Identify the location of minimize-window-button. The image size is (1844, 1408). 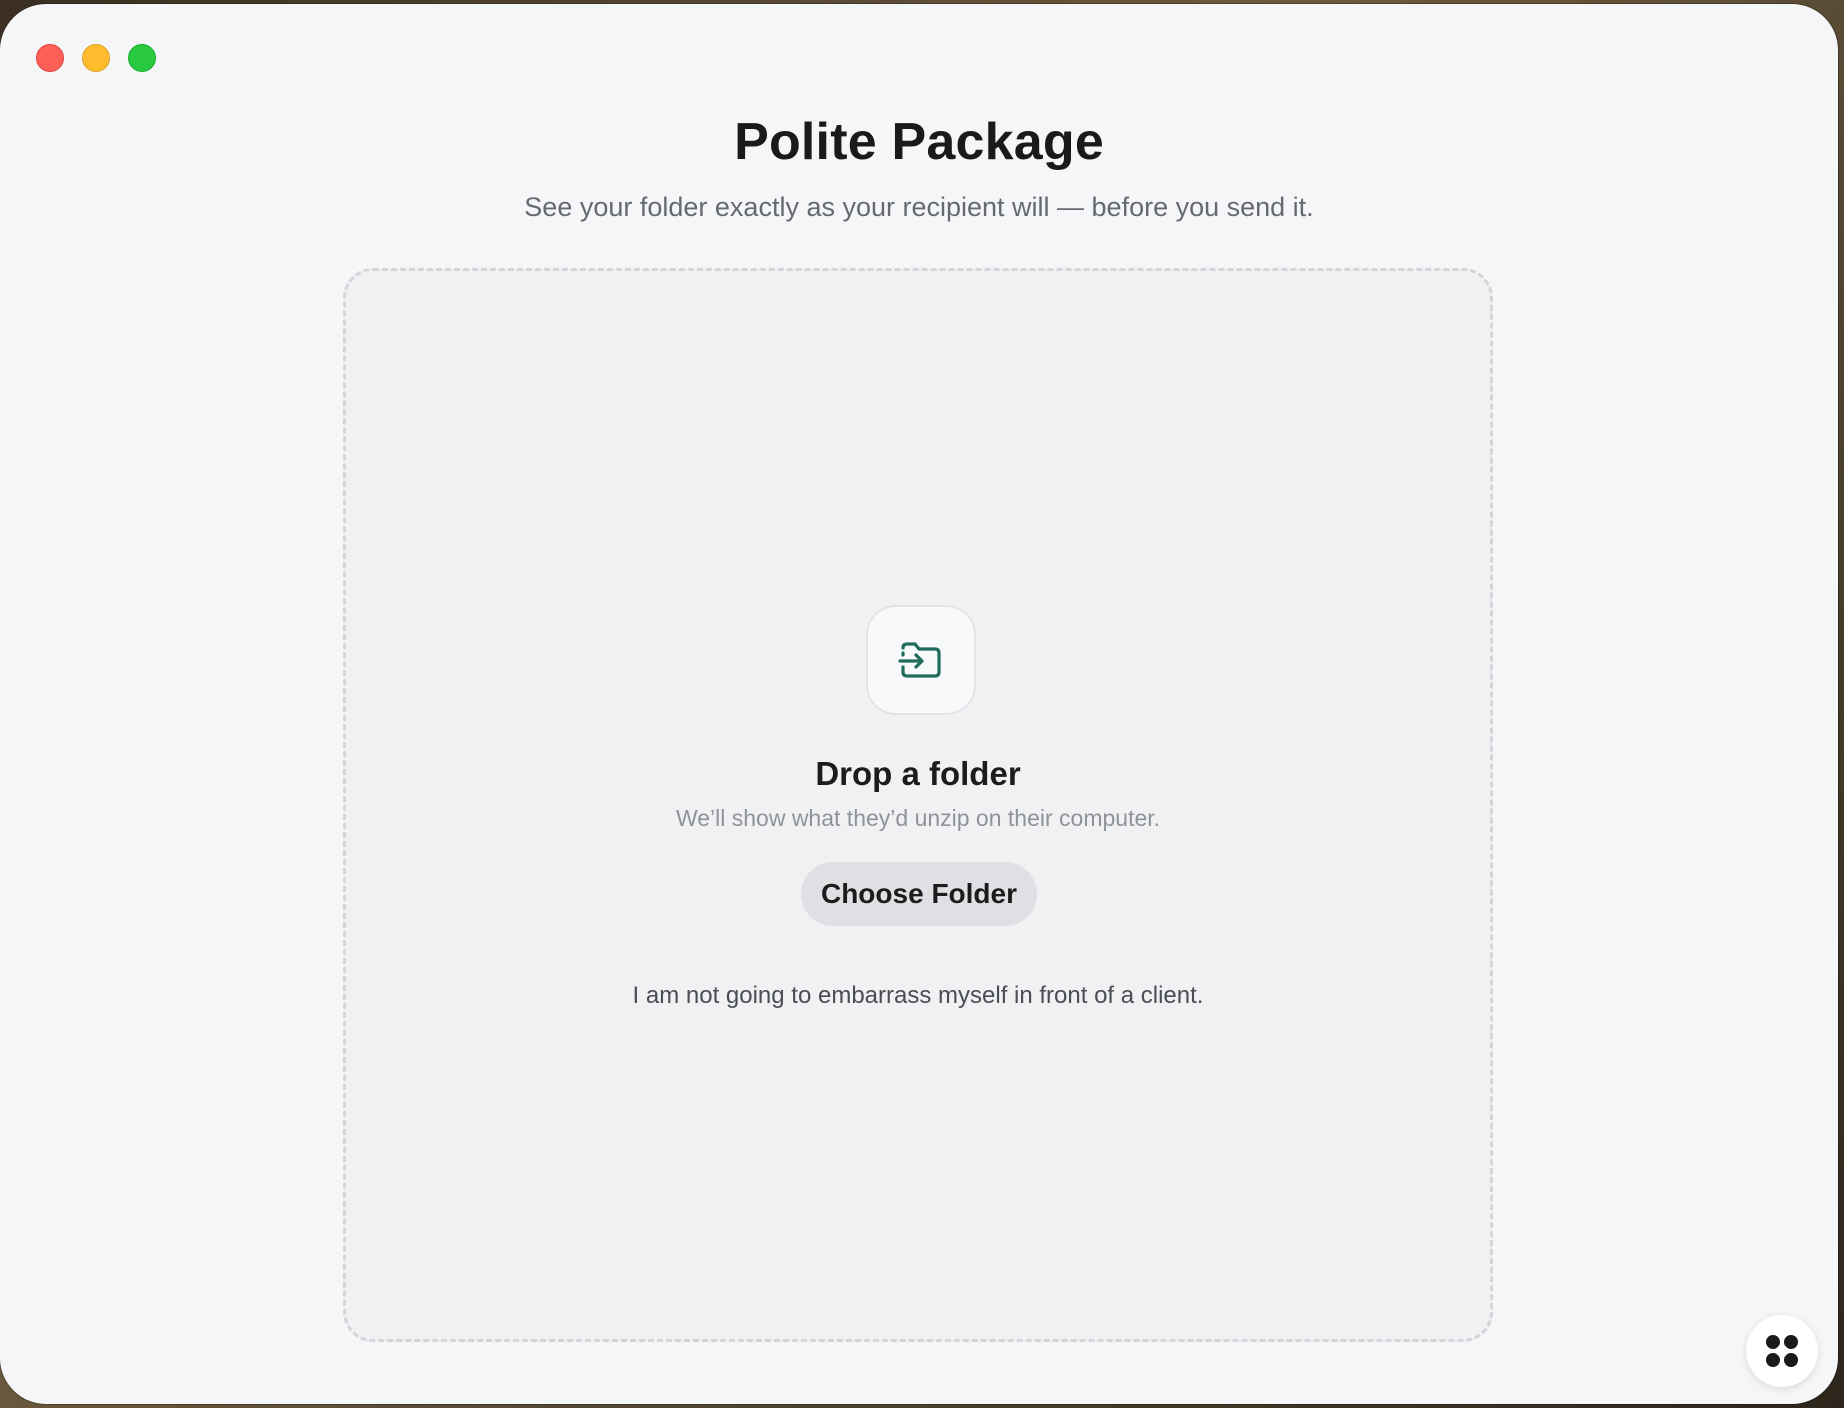
(96, 58).